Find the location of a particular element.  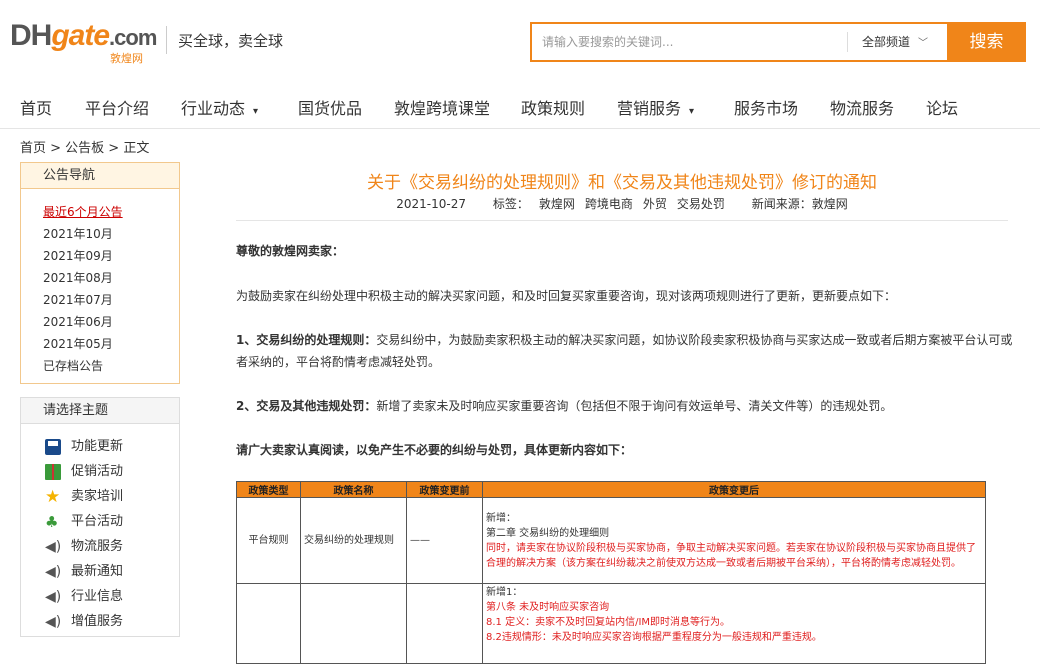

table-cell-name: 交易纠纷的处理规则 is located at coordinates (353, 540).